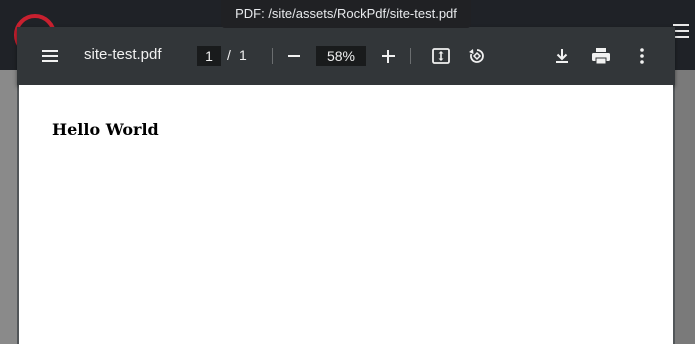 The image size is (695, 344). Describe the element at coordinates (50, 56) in the screenshot. I see `hamburger-menu-icon` at that location.